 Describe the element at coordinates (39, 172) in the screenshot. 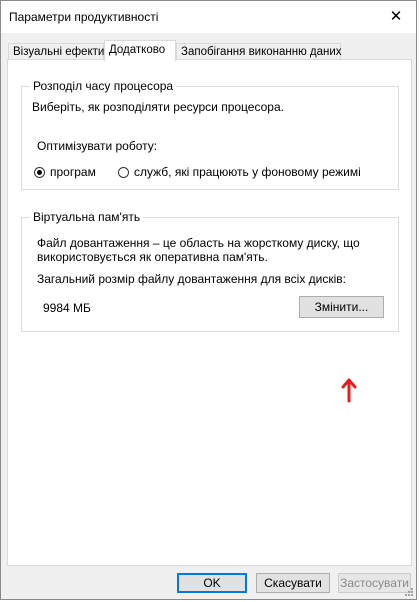

I see `radio-programs-indicator` at that location.